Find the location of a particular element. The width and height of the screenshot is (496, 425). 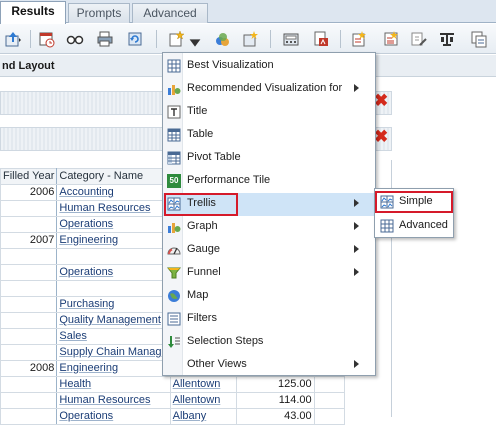

filter-icon is located at coordinates (359, 39).